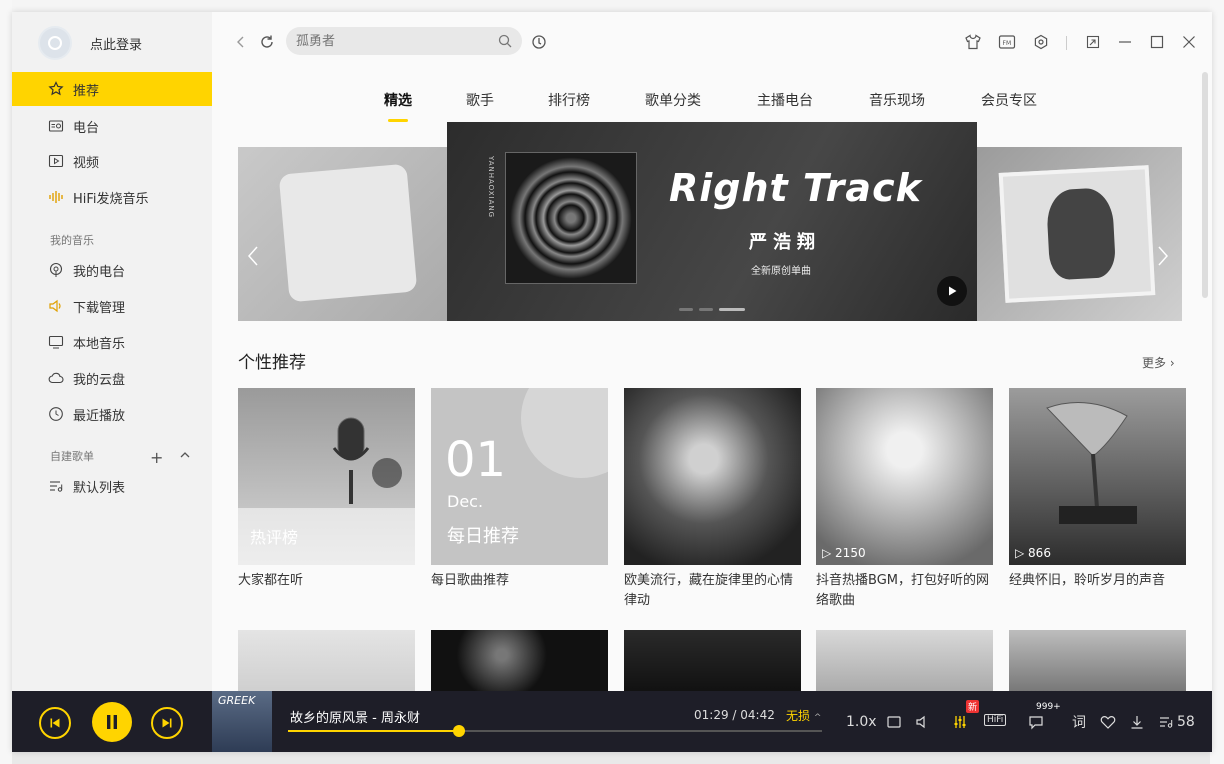 This screenshot has height=764, width=1224. What do you see at coordinates (1009, 100) in the screenshot?
I see `tab-vip-zone: 会员专区` at bounding box center [1009, 100].